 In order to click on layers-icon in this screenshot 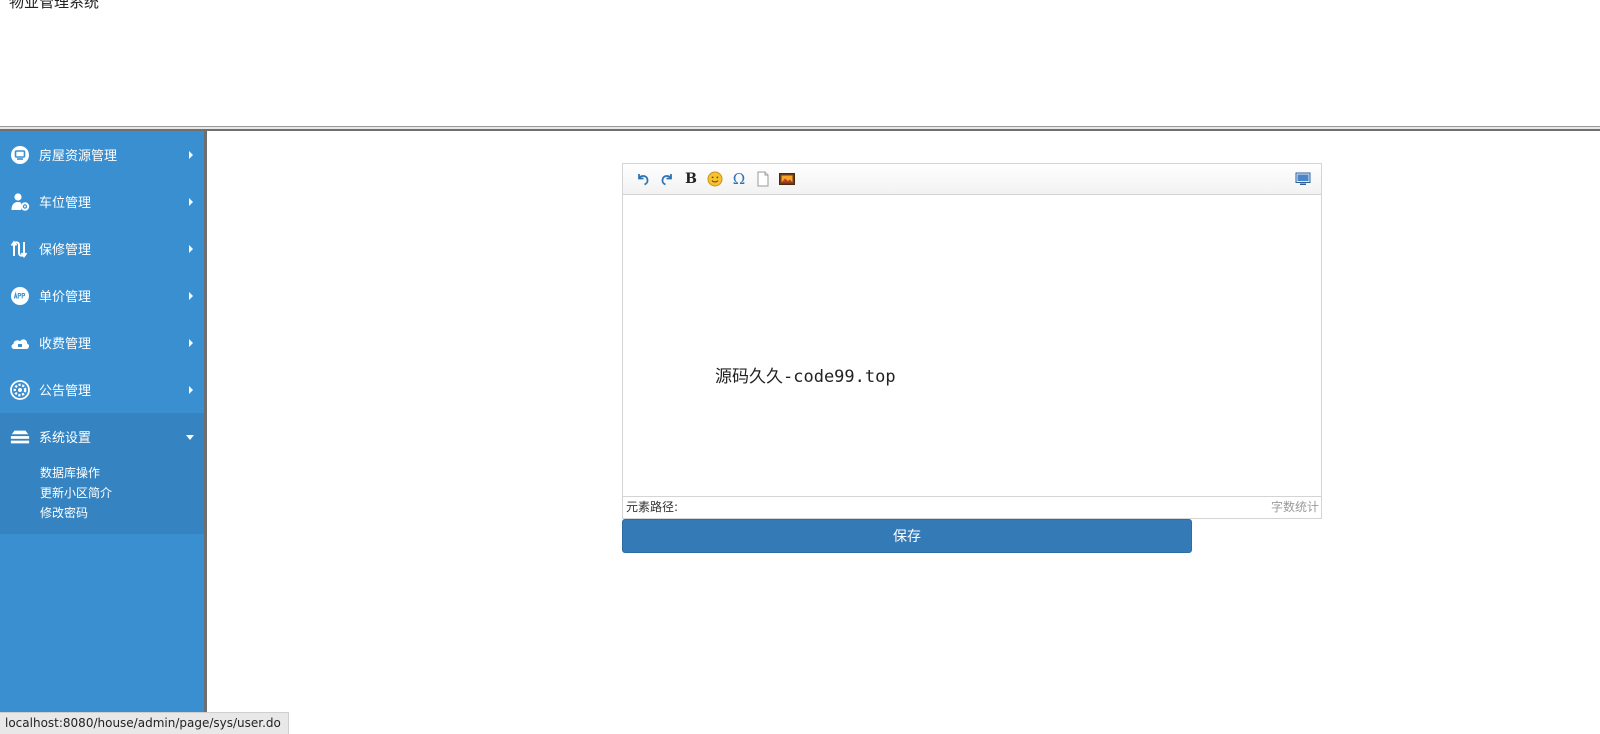, I will do `click(20, 437)`.